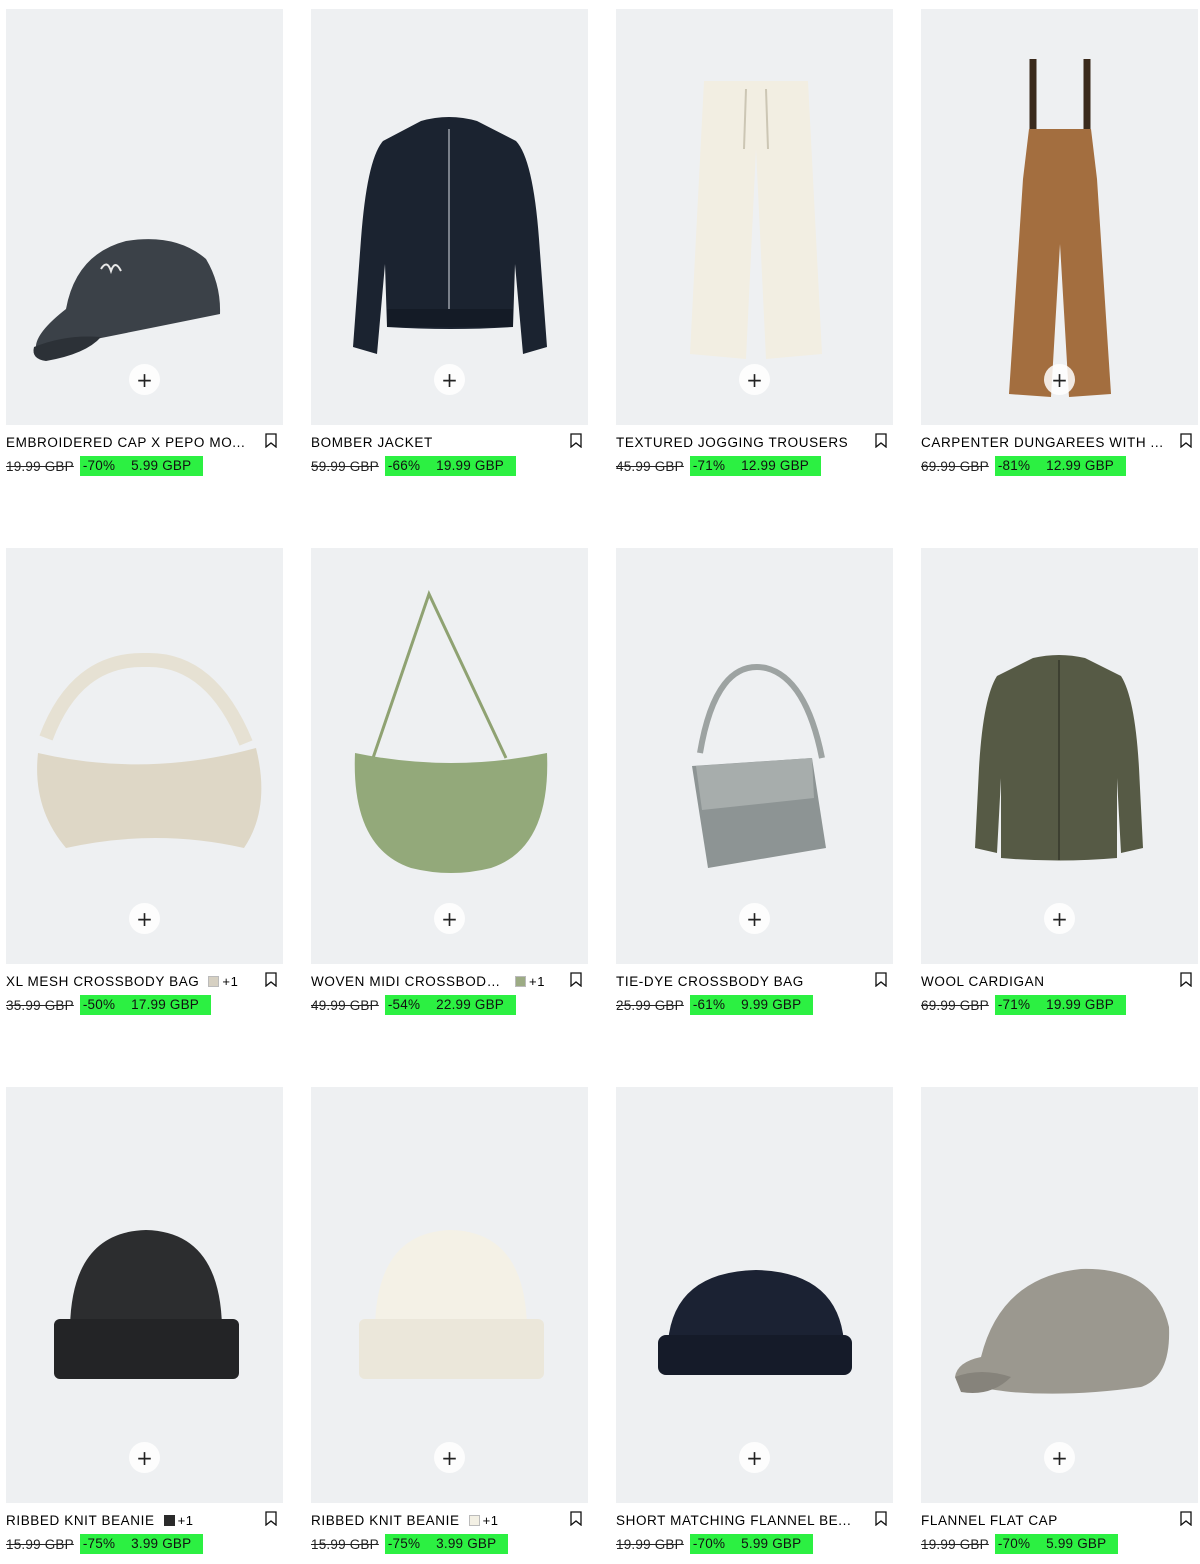 Image resolution: width=1200 pixels, height=1564 pixels. I want to click on product-name: XL MESH CROSSBODY BAG, so click(102, 981).